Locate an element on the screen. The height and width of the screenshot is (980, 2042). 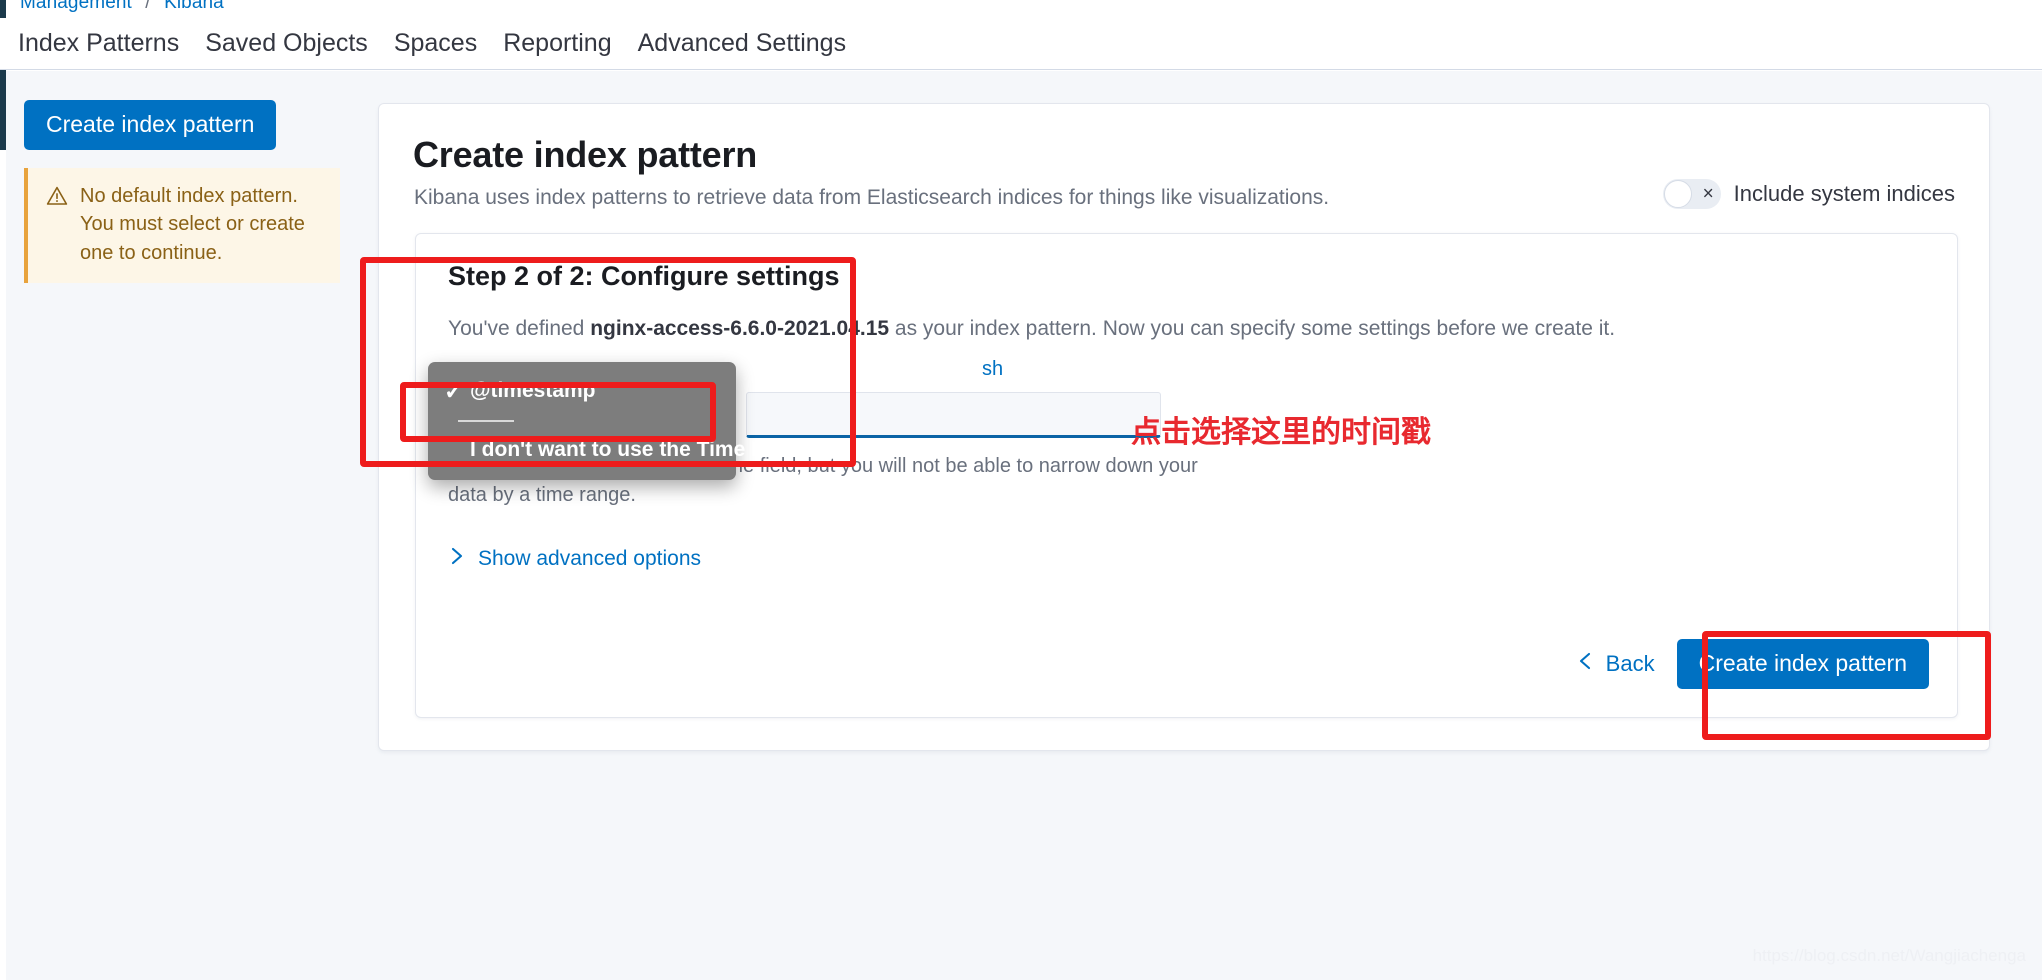
chevron-right-icon is located at coordinates (457, 559).